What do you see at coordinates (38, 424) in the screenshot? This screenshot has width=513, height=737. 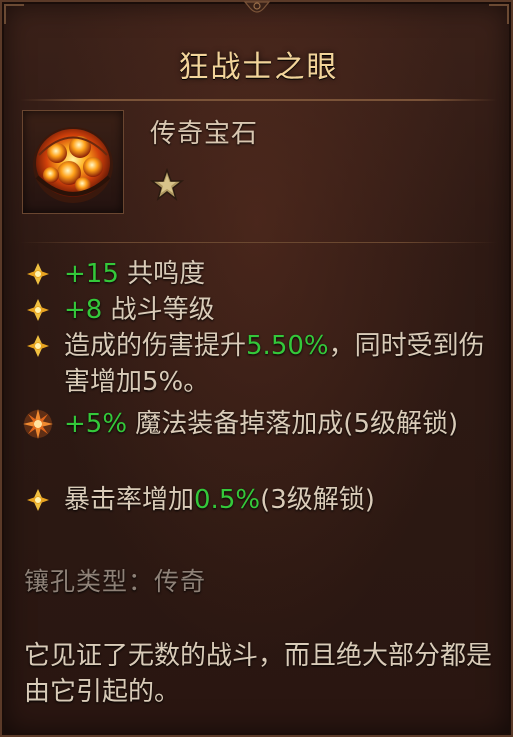 I see `orange-burst-icon` at bounding box center [38, 424].